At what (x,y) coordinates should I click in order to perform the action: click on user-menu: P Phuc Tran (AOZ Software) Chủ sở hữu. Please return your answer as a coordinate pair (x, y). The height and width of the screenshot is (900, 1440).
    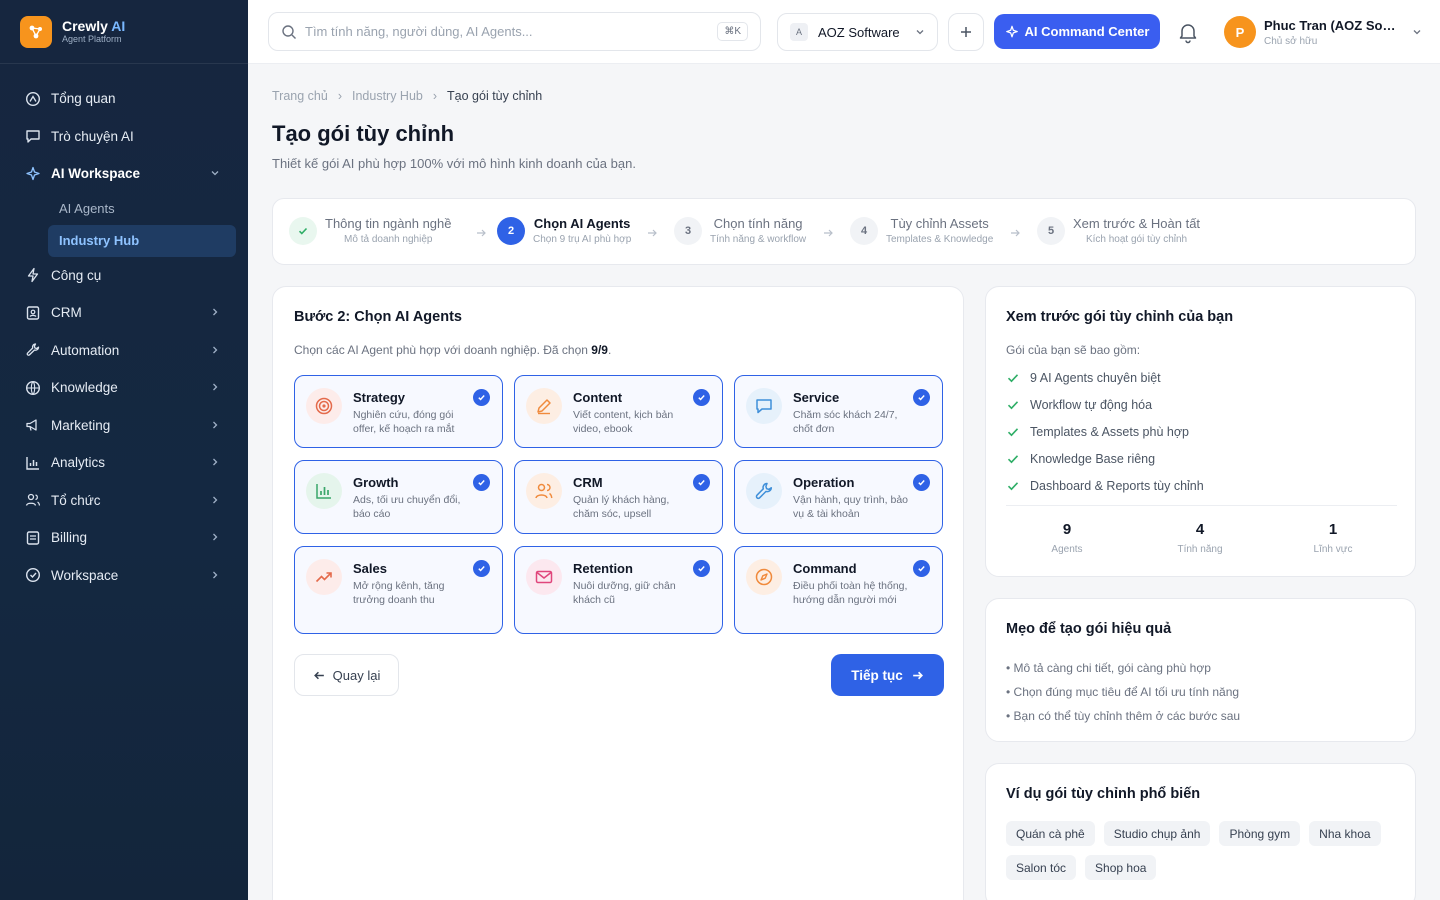
    Looking at the image, I should click on (1324, 32).